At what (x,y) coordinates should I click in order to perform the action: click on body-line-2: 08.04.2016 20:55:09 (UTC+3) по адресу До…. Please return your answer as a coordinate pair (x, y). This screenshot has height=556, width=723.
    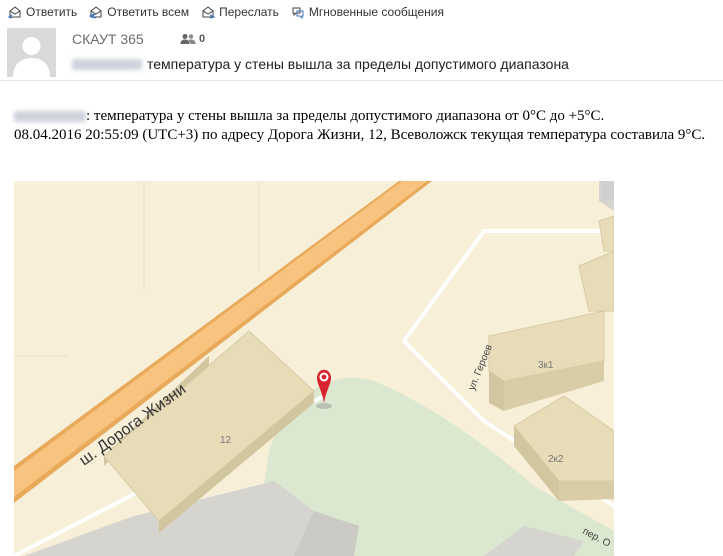
    Looking at the image, I should click on (360, 134).